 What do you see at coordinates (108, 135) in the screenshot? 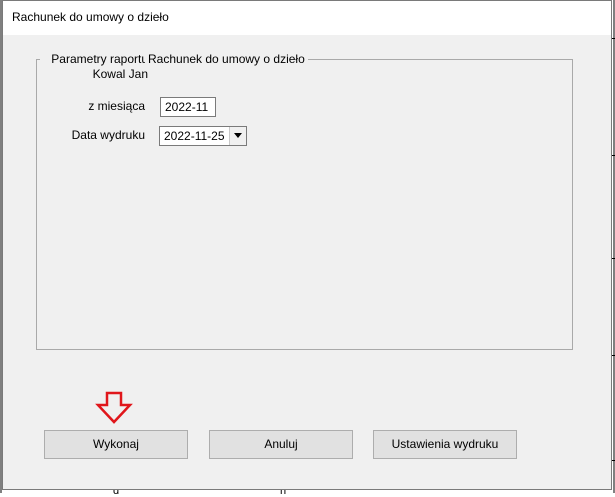
I see `print-date-label: Data wydruku` at bounding box center [108, 135].